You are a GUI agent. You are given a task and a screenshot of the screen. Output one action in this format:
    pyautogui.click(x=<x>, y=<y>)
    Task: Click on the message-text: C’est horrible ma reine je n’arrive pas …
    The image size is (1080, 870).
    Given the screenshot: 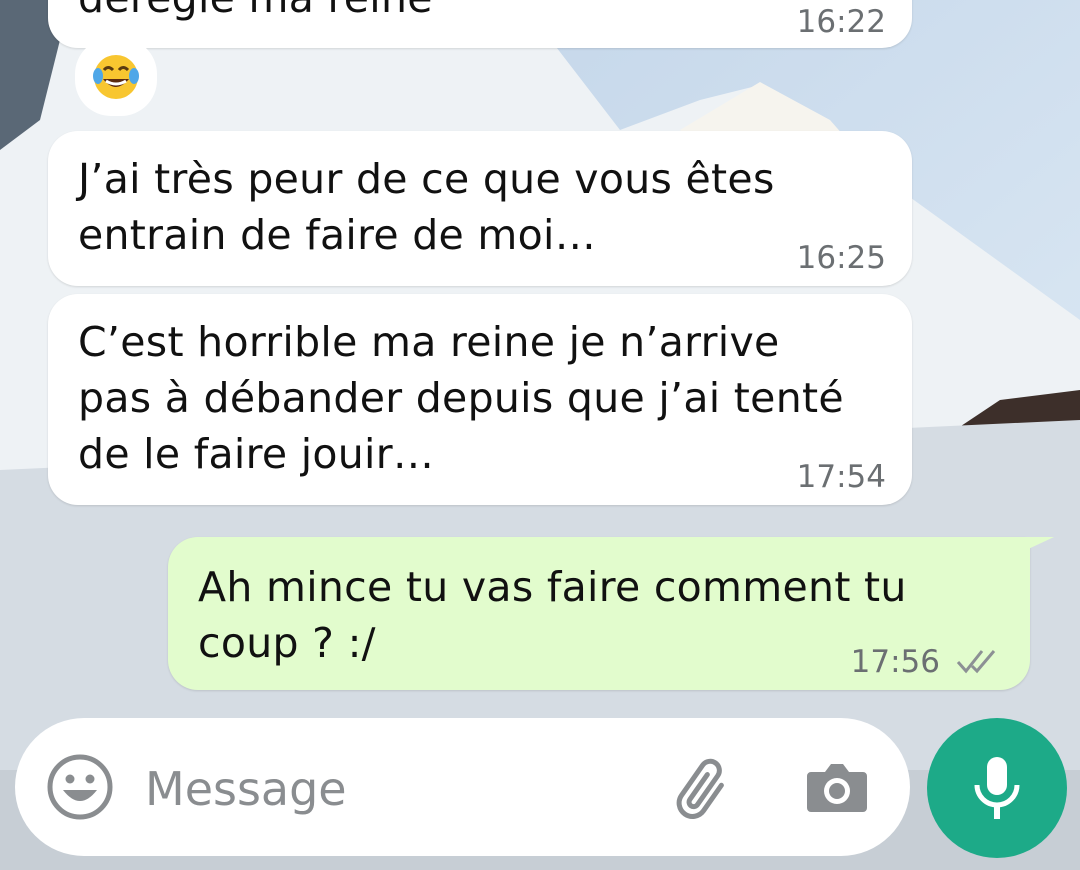 What is the action you would take?
    pyautogui.click(x=461, y=398)
    